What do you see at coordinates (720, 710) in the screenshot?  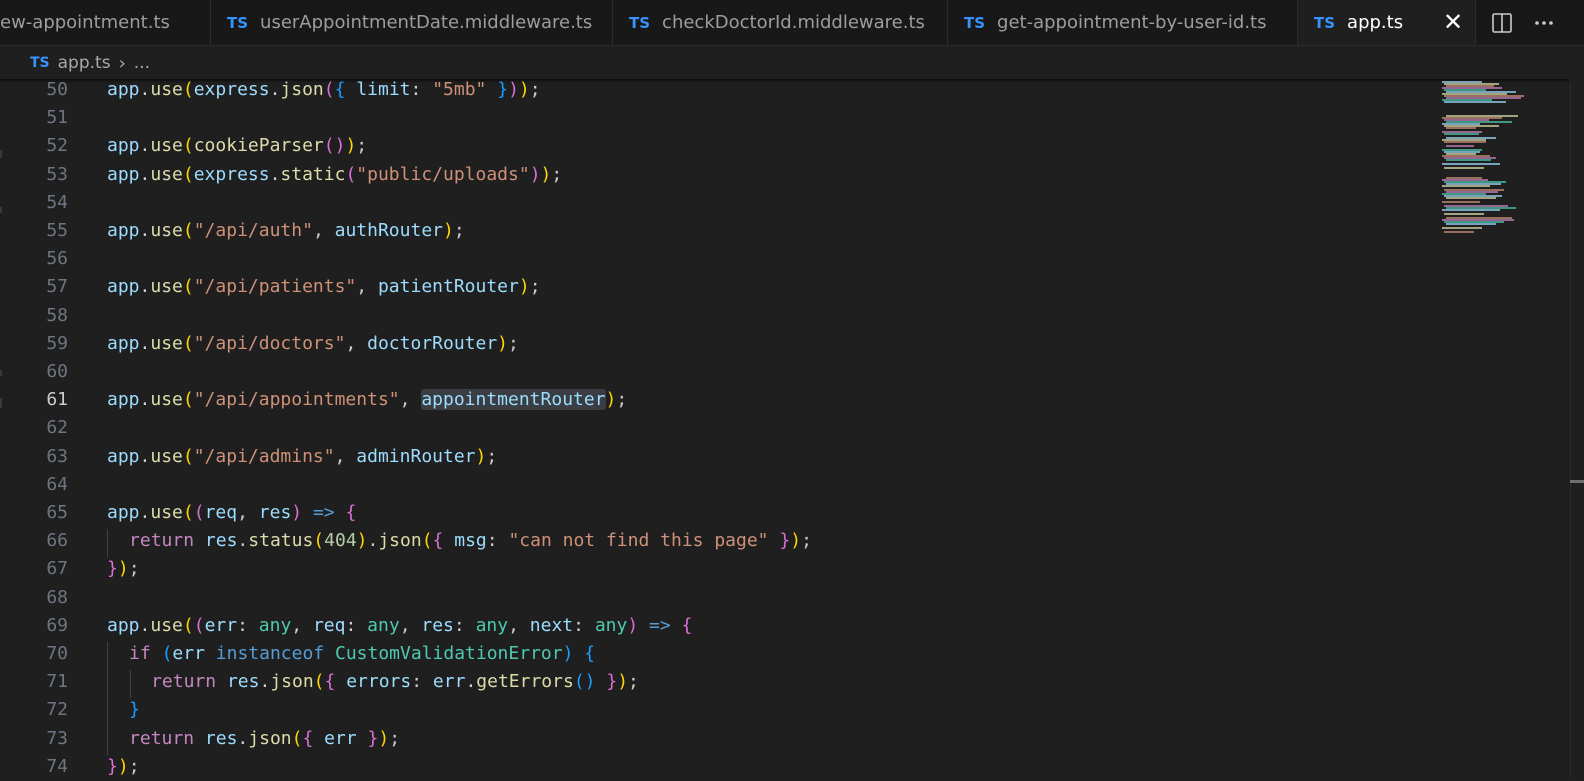 I see `code-line: 72}` at bounding box center [720, 710].